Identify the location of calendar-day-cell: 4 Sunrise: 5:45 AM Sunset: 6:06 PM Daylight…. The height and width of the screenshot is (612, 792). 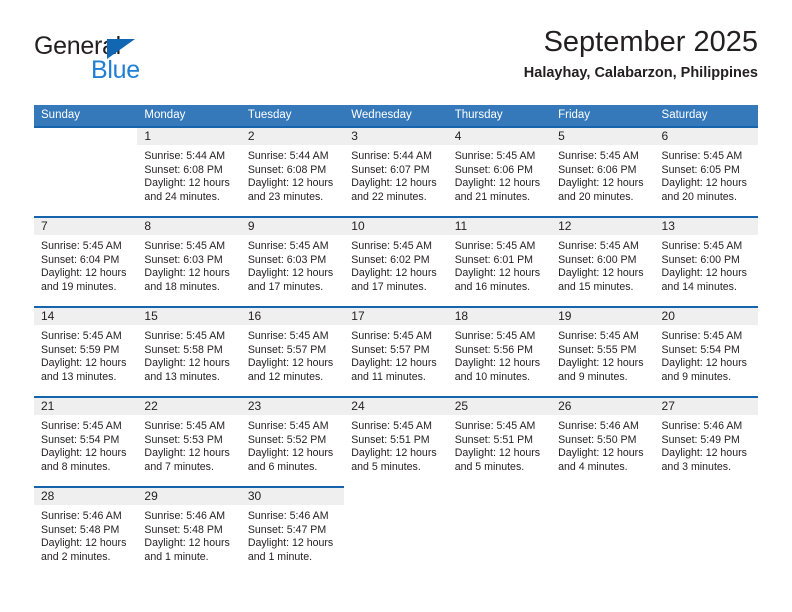
(499, 172).